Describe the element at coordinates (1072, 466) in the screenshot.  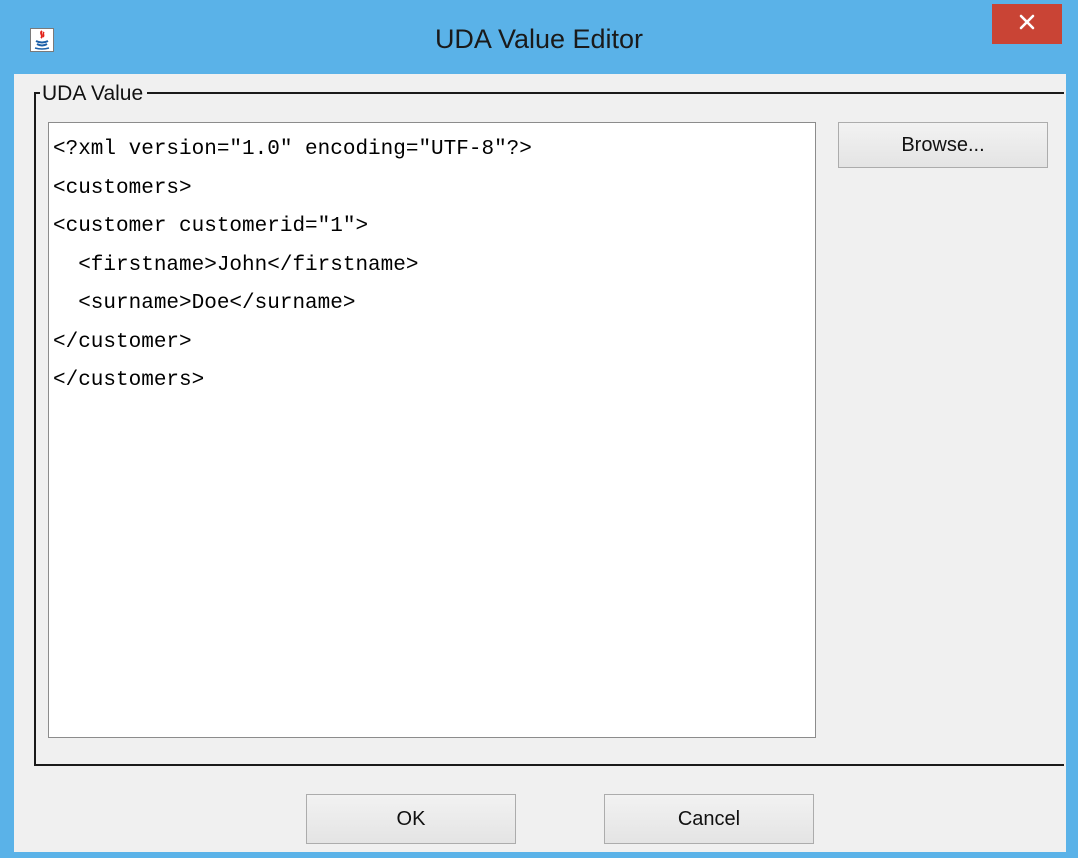
I see `window-frame-right` at that location.